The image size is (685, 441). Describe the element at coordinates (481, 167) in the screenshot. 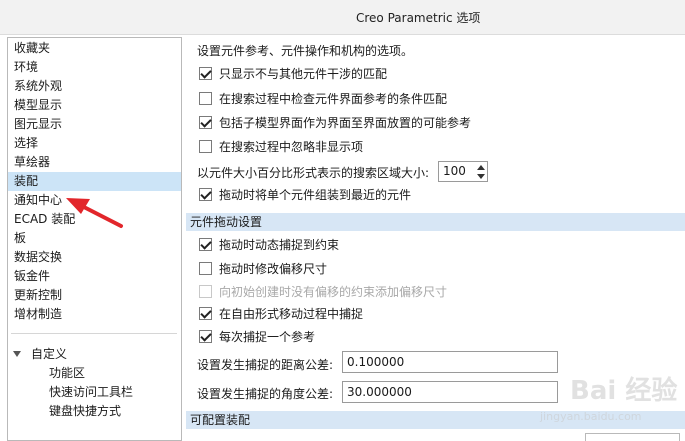

I see `spin-up-icon` at that location.